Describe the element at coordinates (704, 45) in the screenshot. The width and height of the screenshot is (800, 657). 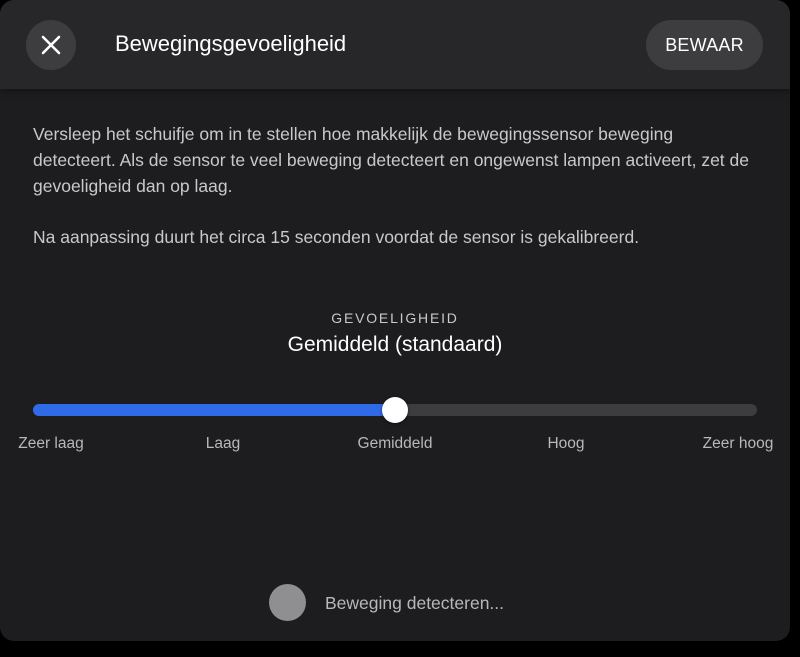
I see `save-button: BEWAAR` at that location.